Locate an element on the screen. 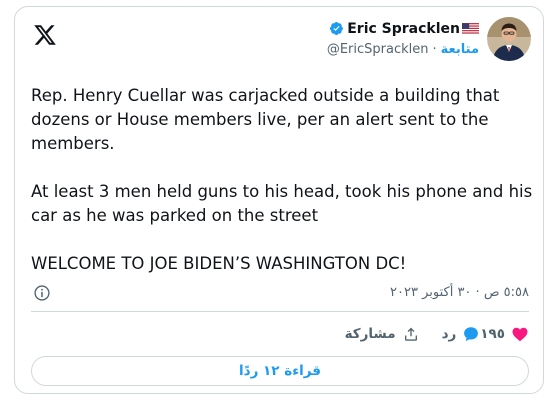 The width and height of the screenshot is (560, 402). reply-bubble-icon is located at coordinates (471, 334).